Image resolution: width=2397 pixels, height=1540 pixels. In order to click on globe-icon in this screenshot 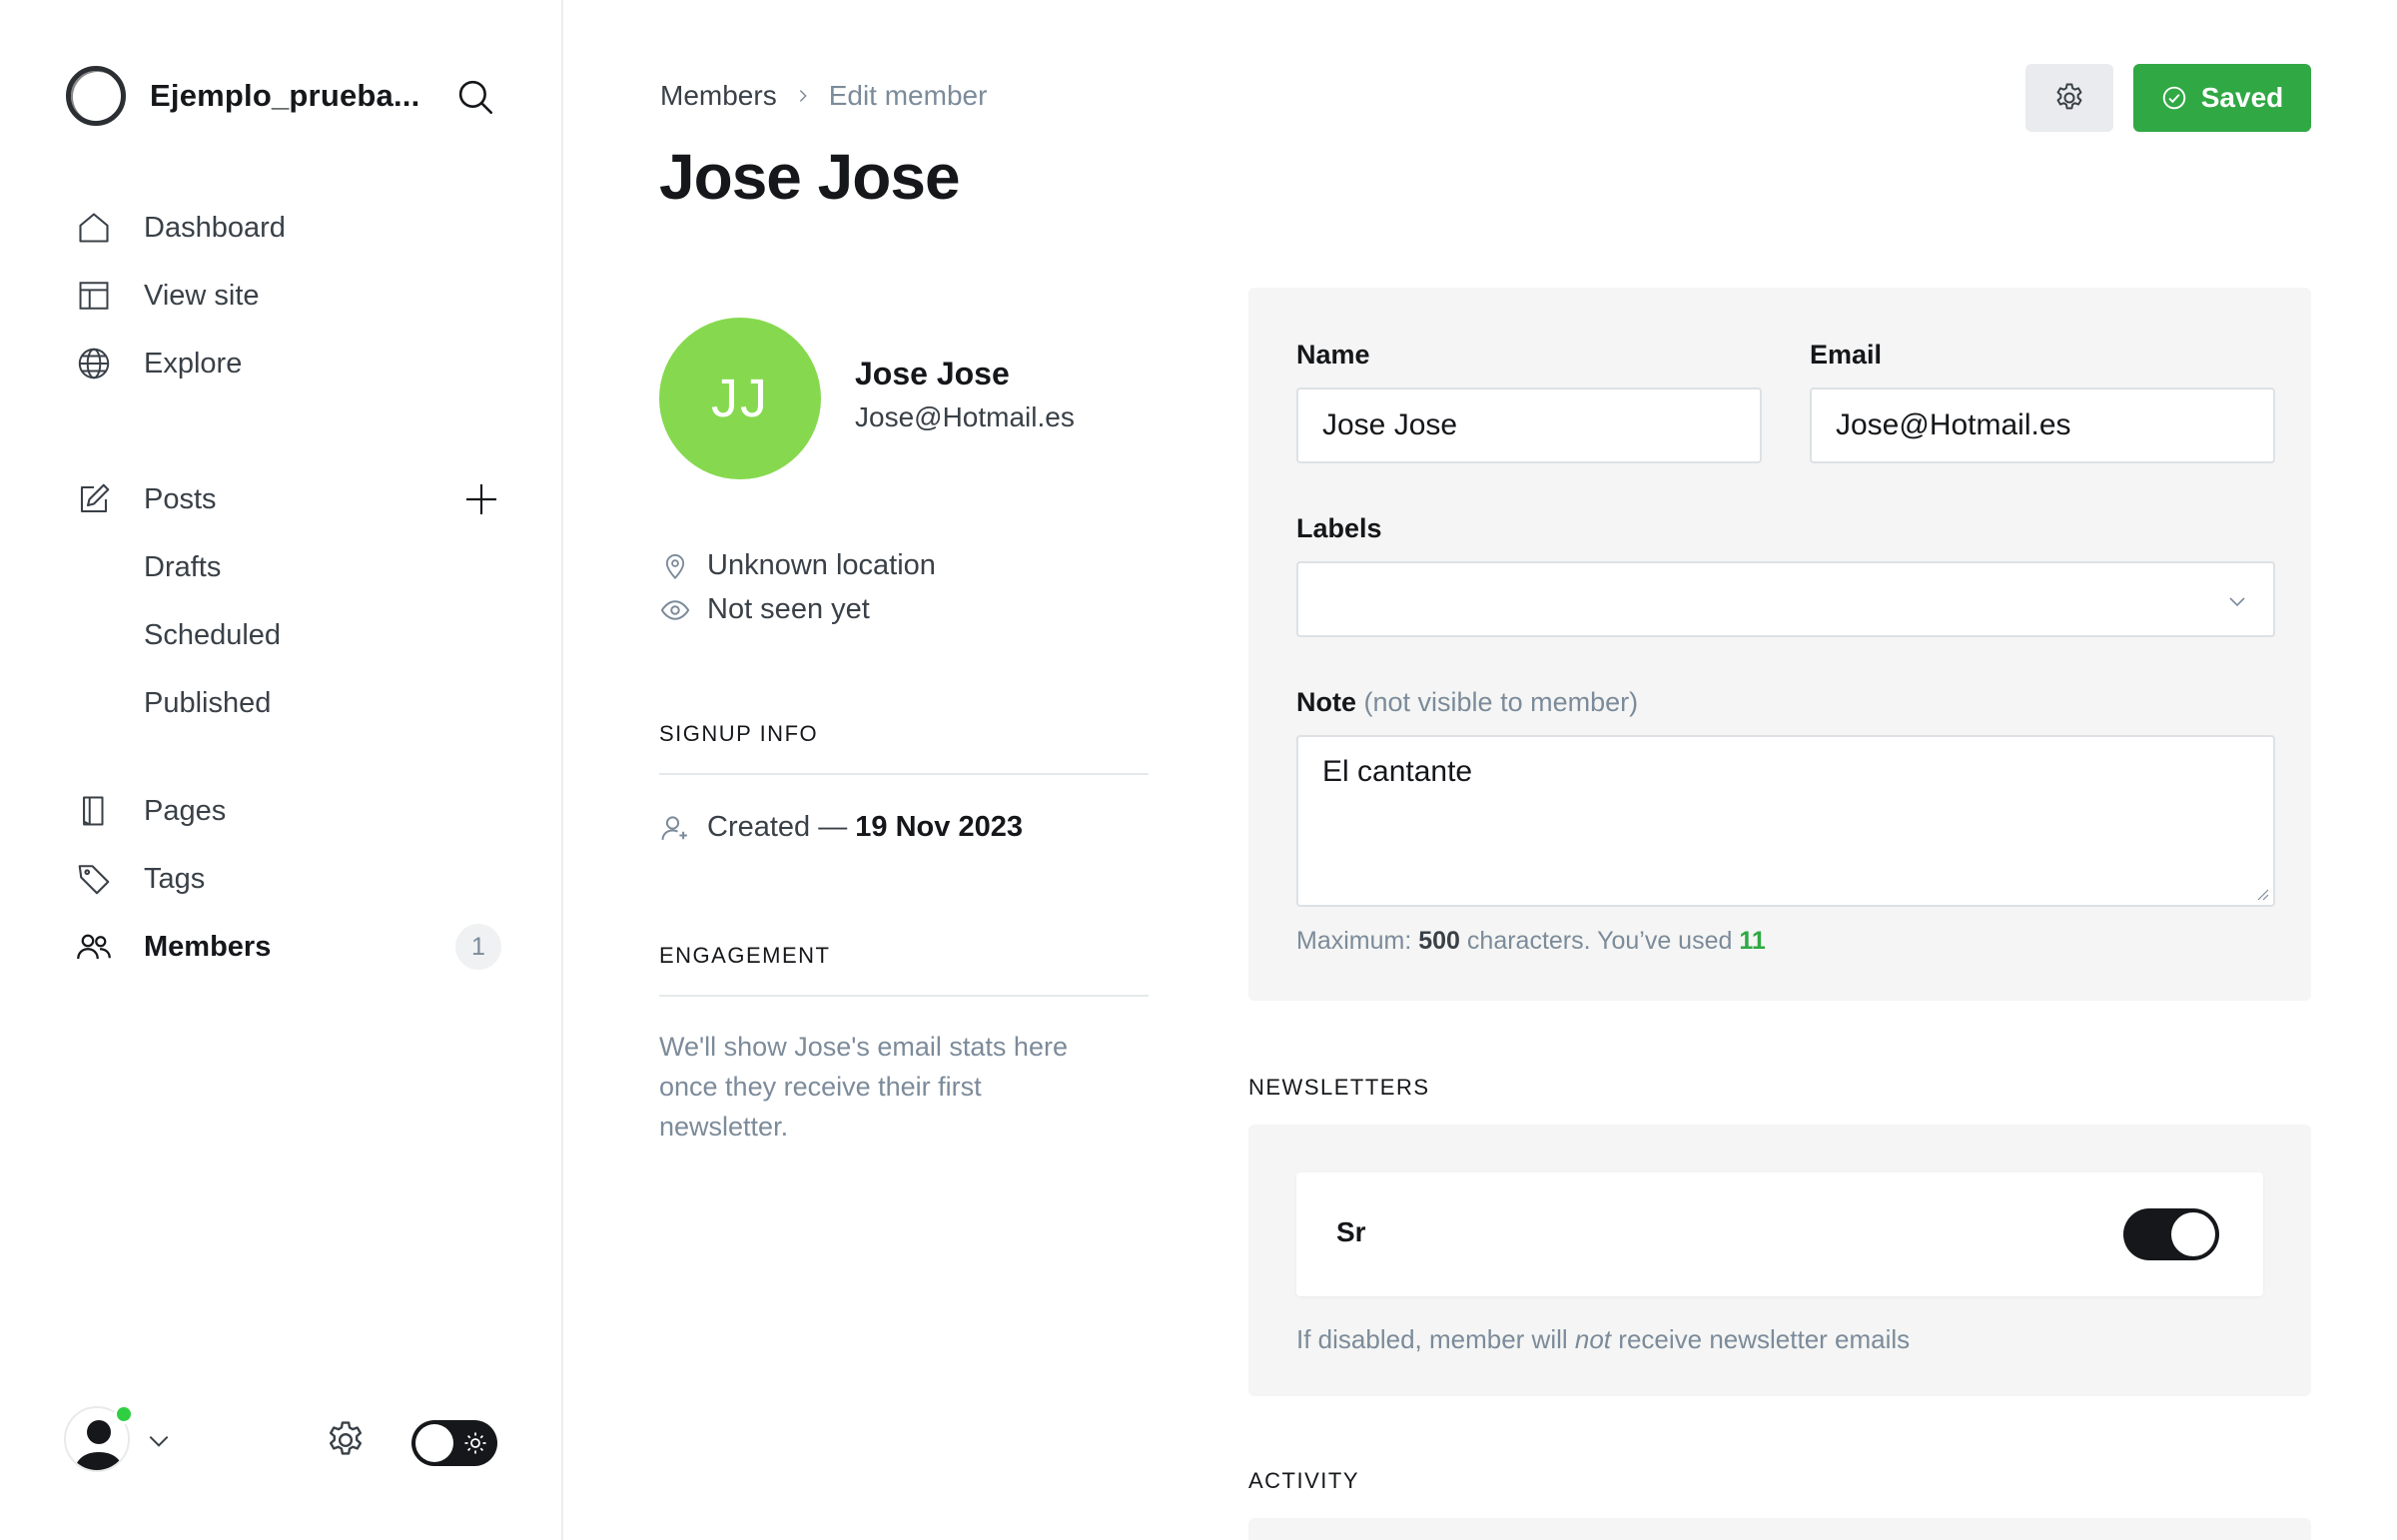, I will do `click(94, 364)`.